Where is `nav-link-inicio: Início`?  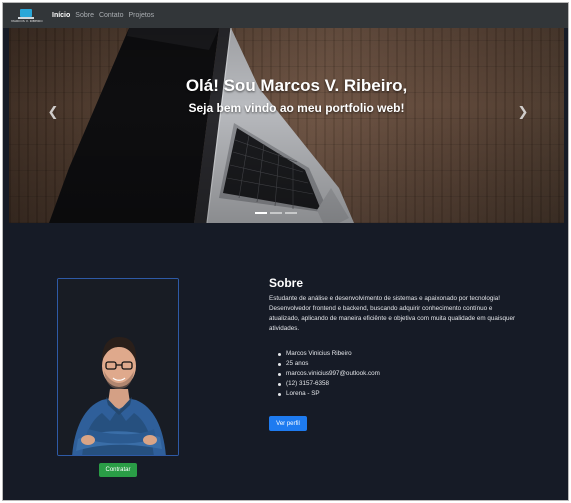
nav-link-inicio: Início is located at coordinates (61, 15).